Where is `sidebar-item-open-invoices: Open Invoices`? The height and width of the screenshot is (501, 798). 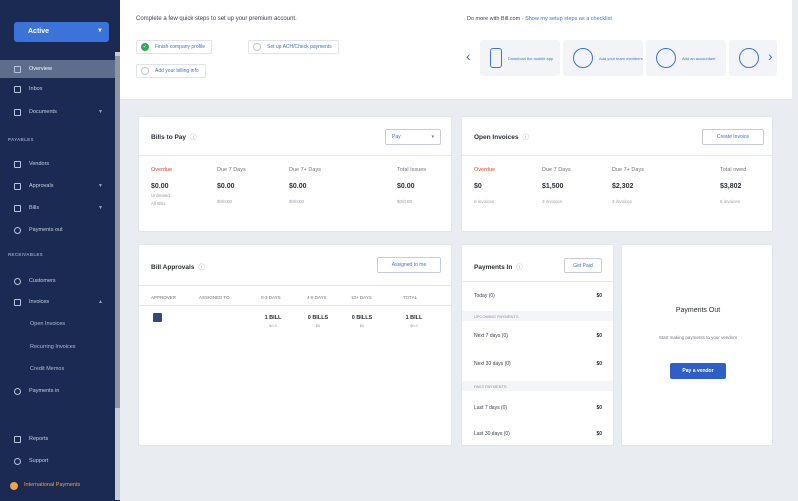 sidebar-item-open-invoices: Open Invoices is located at coordinates (57, 324).